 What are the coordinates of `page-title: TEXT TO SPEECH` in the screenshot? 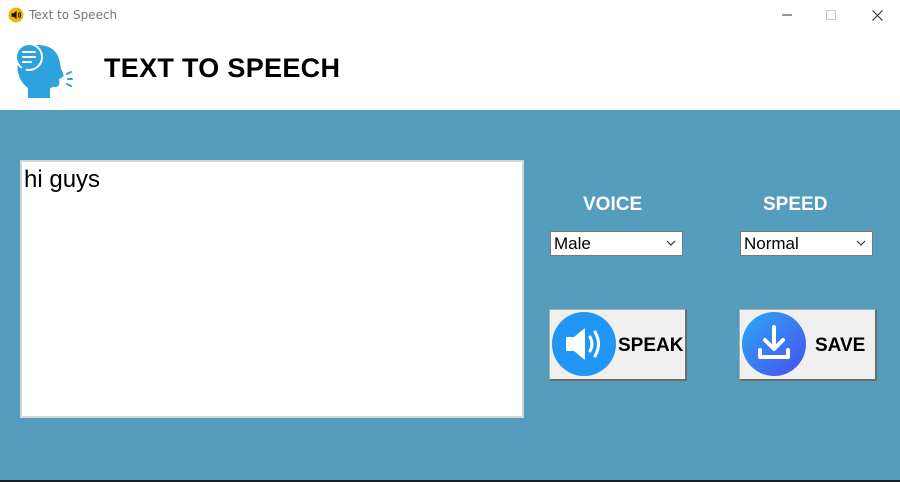 It's located at (222, 68).